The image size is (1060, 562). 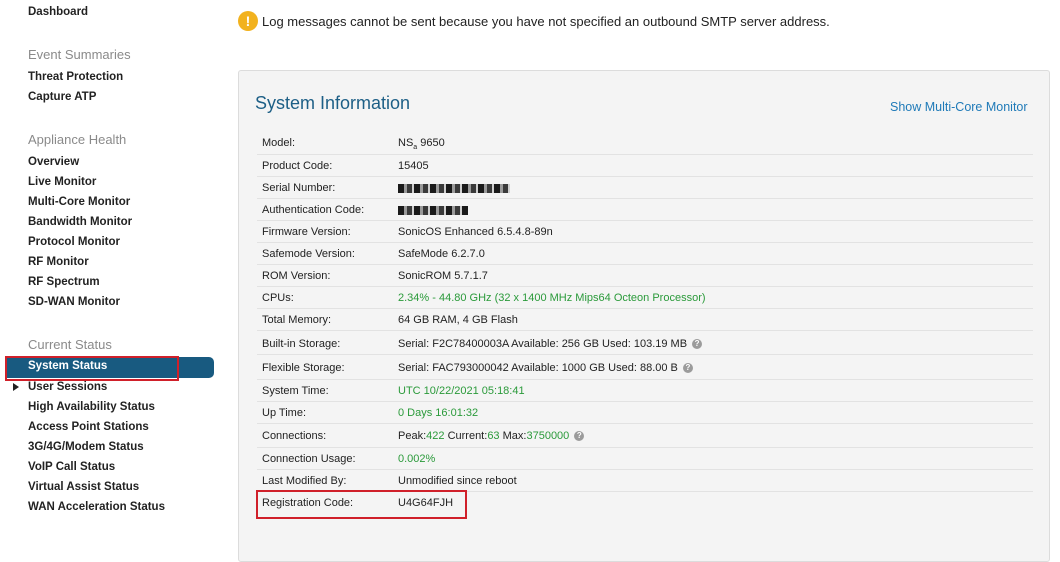 What do you see at coordinates (306, 232) in the screenshot?
I see `row-label: Firmware Version:` at bounding box center [306, 232].